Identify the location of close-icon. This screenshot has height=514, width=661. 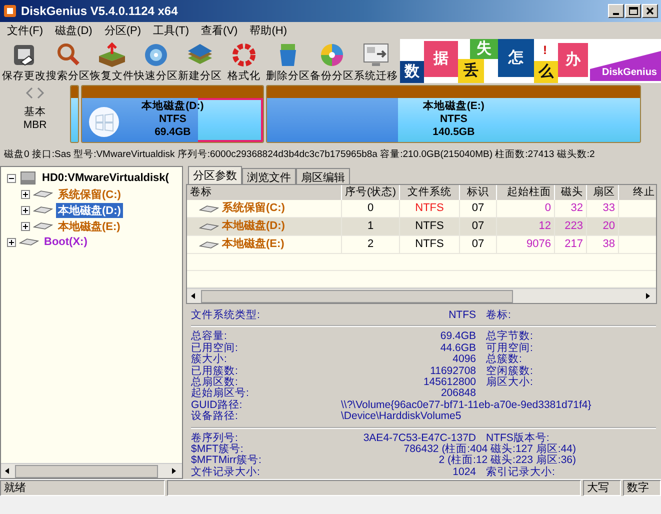
(650, 11).